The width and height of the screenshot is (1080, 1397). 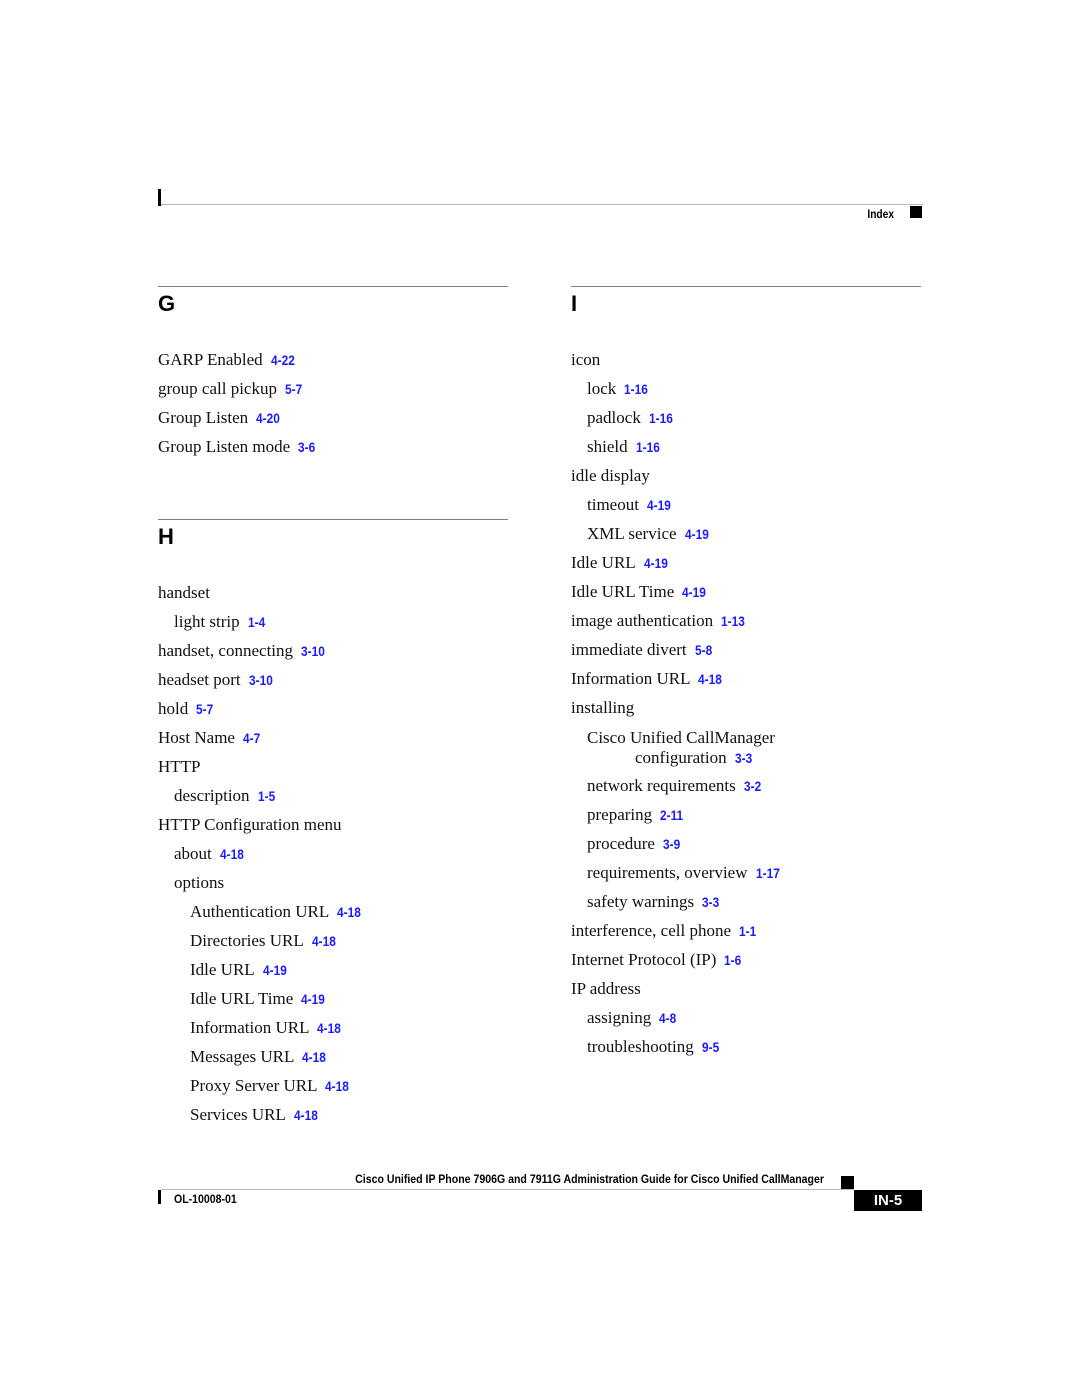 I want to click on index-term: handset, so click(x=184, y=592).